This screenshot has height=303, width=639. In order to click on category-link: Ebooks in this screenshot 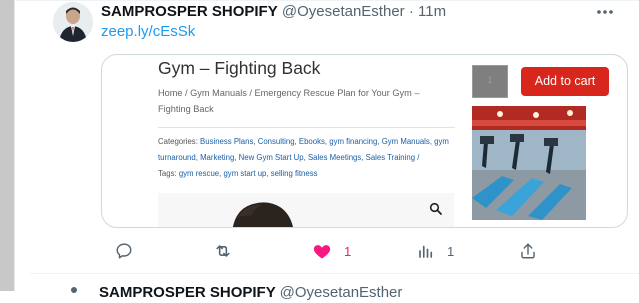, I will do `click(311, 141)`.